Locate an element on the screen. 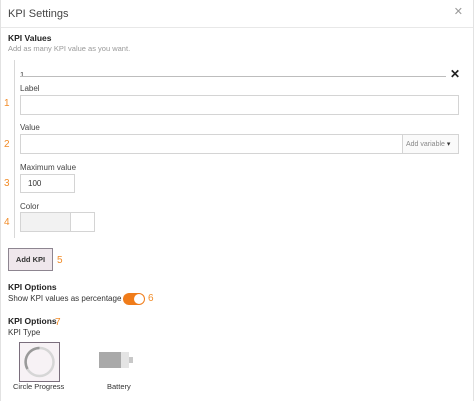  step-marker-1: 1 is located at coordinates (7, 103).